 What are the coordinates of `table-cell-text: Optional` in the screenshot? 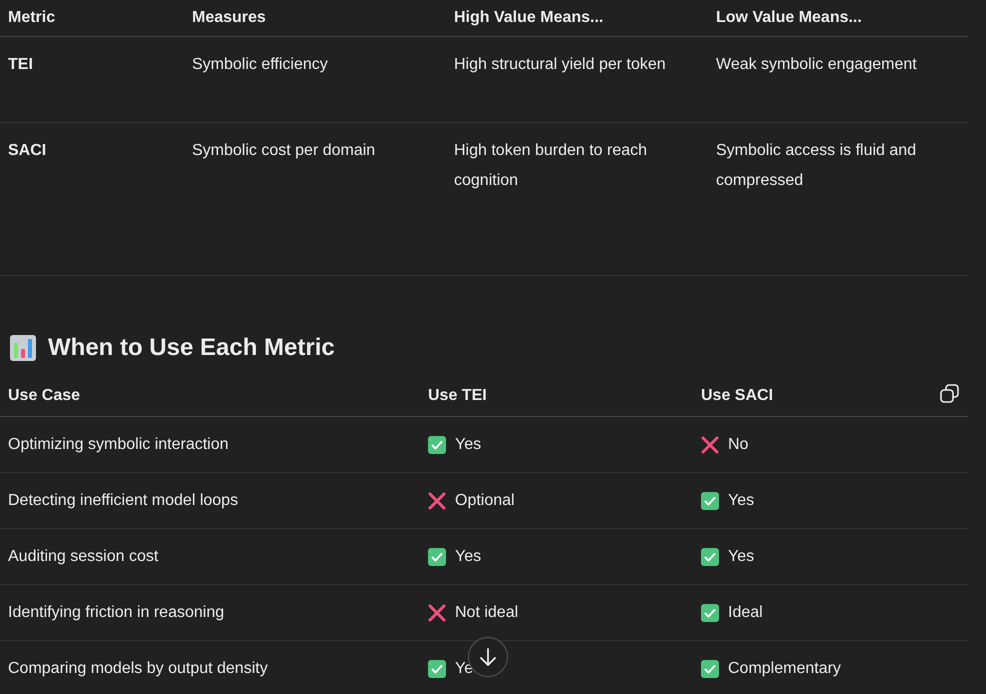 It's located at (485, 500).